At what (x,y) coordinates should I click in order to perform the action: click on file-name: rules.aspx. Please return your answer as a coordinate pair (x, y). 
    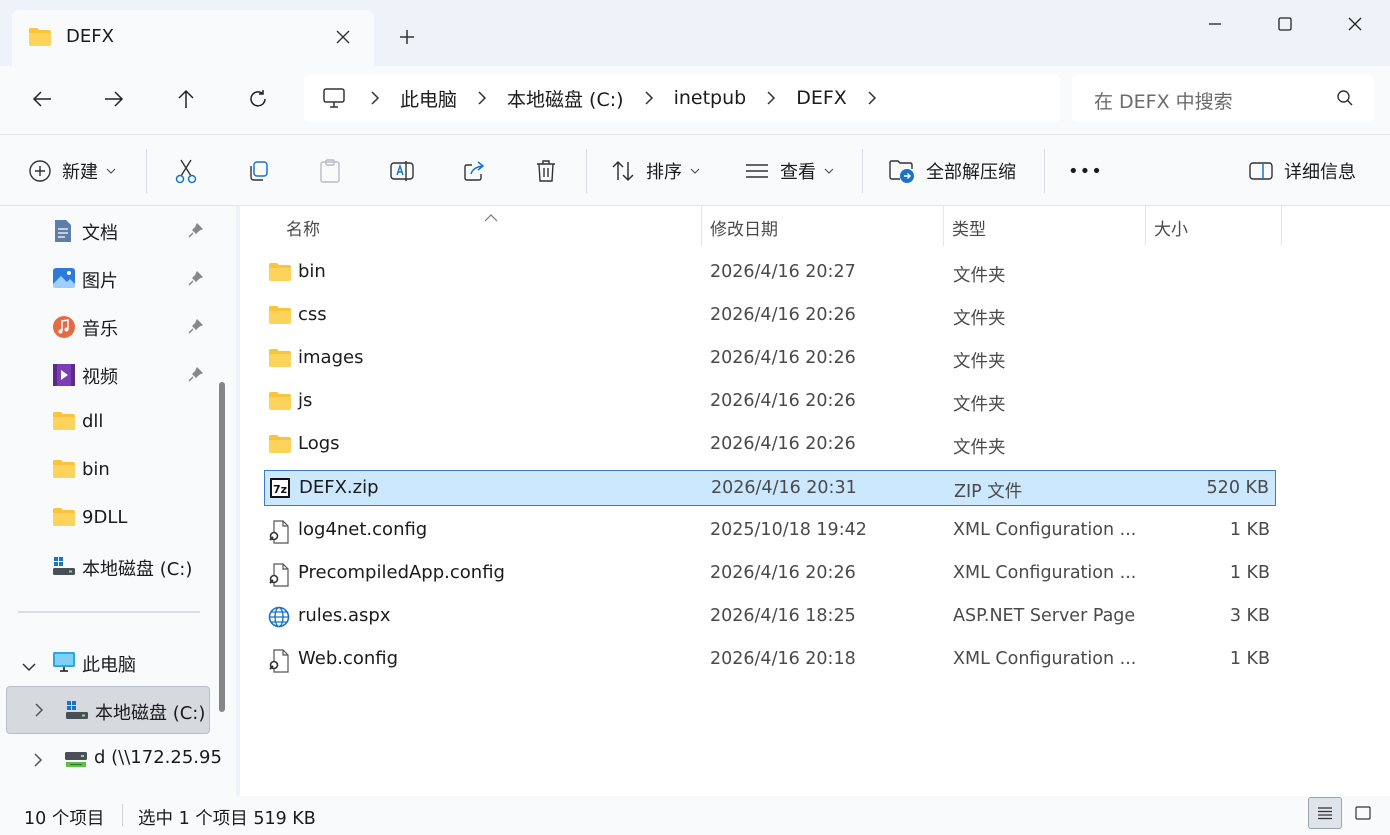
    Looking at the image, I should click on (344, 615).